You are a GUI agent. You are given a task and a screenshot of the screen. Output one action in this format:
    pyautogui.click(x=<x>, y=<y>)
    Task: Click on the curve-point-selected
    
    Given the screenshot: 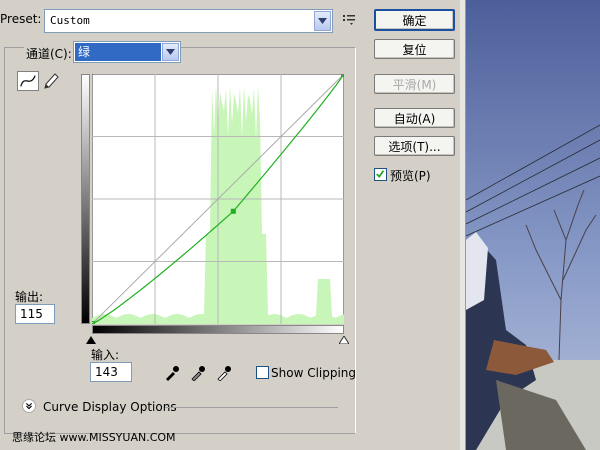 What is the action you would take?
    pyautogui.click(x=233, y=211)
    